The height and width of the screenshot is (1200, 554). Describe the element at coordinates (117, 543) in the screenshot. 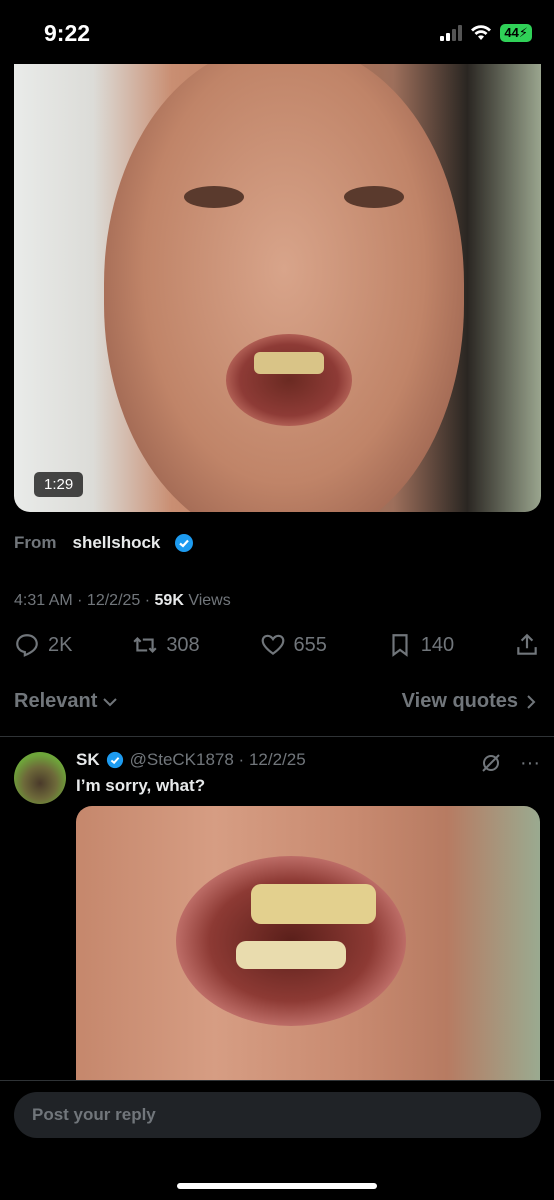

I see `from-user-link: shellshock` at that location.